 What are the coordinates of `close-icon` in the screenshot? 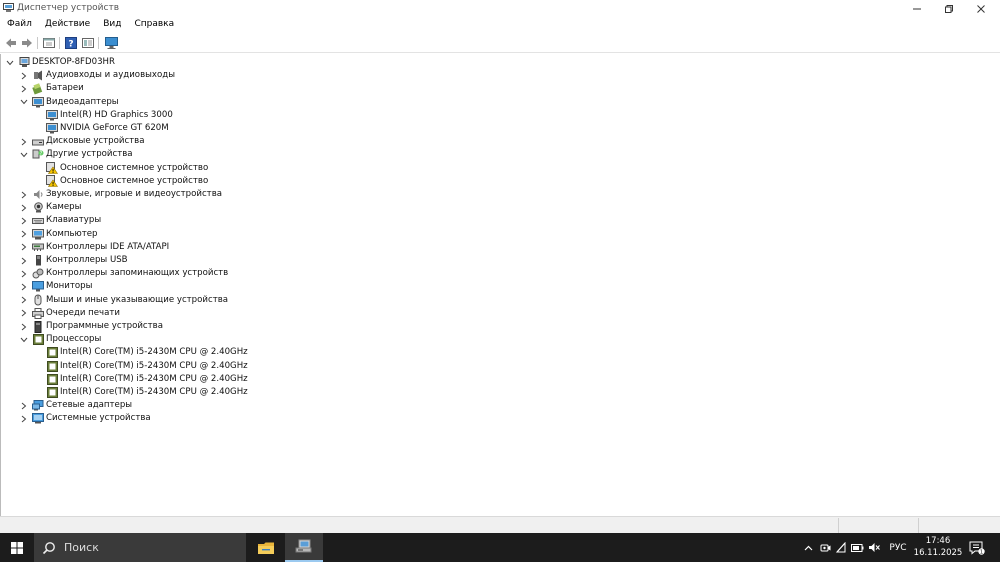 It's located at (981, 8).